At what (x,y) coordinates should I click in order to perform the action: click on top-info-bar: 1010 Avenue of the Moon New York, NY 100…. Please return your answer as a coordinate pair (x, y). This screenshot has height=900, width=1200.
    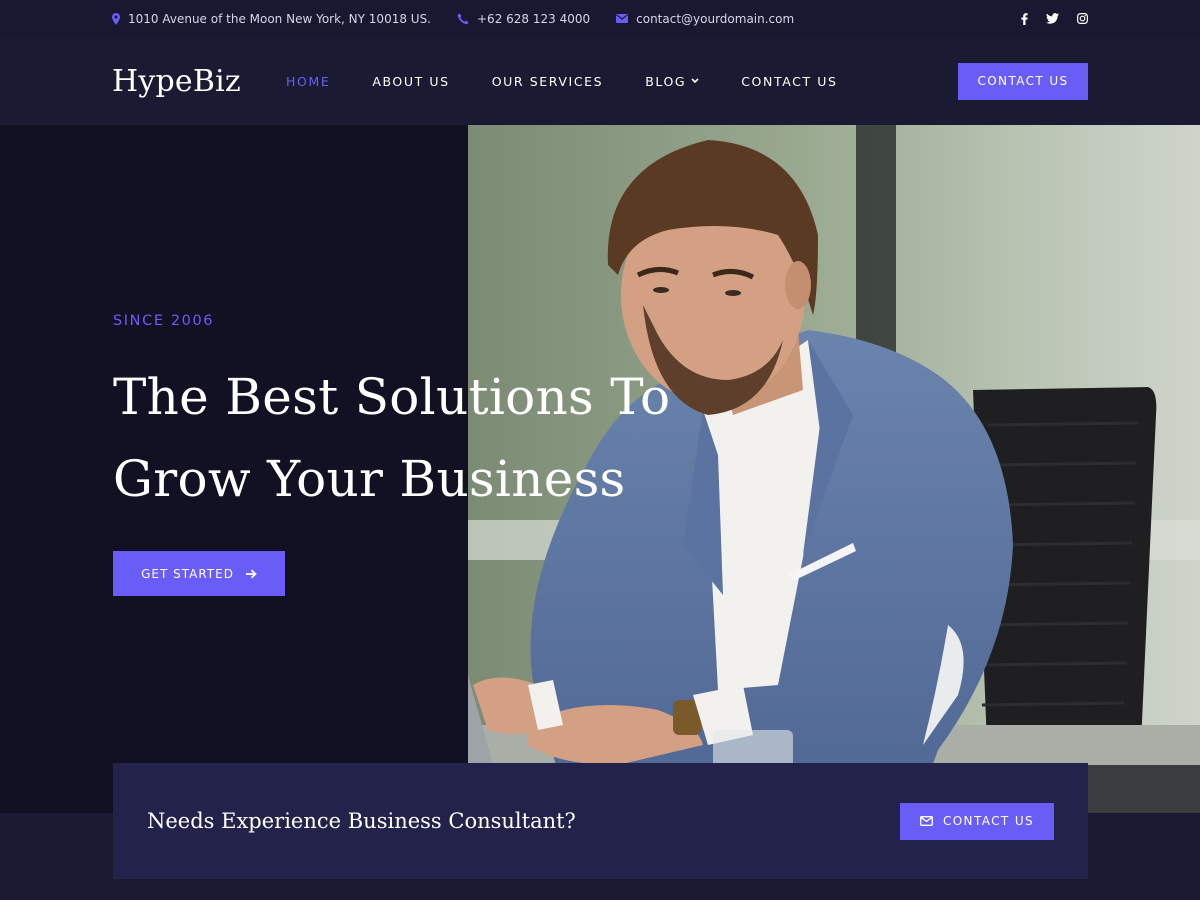
    Looking at the image, I should click on (600, 18).